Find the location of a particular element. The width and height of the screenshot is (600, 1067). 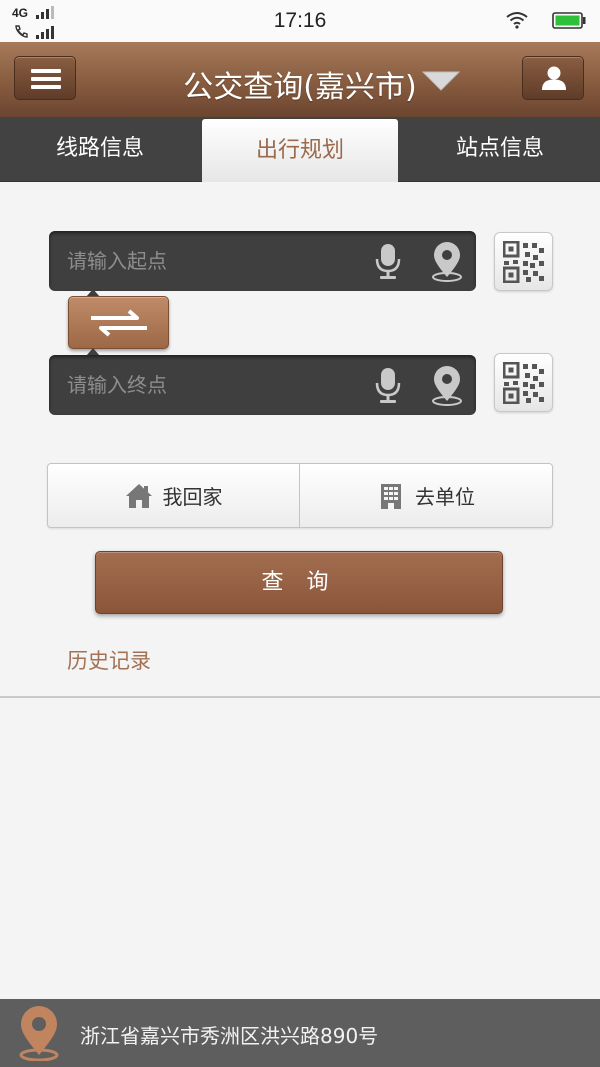

chevron-down-icon is located at coordinates (441, 81).